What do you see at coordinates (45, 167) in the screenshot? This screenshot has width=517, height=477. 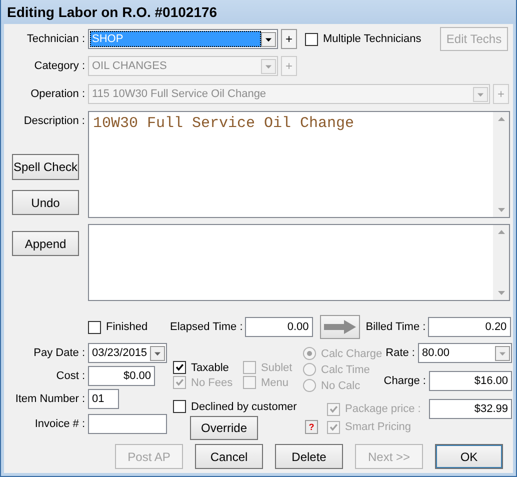 I see `side-button: Spell Check` at bounding box center [45, 167].